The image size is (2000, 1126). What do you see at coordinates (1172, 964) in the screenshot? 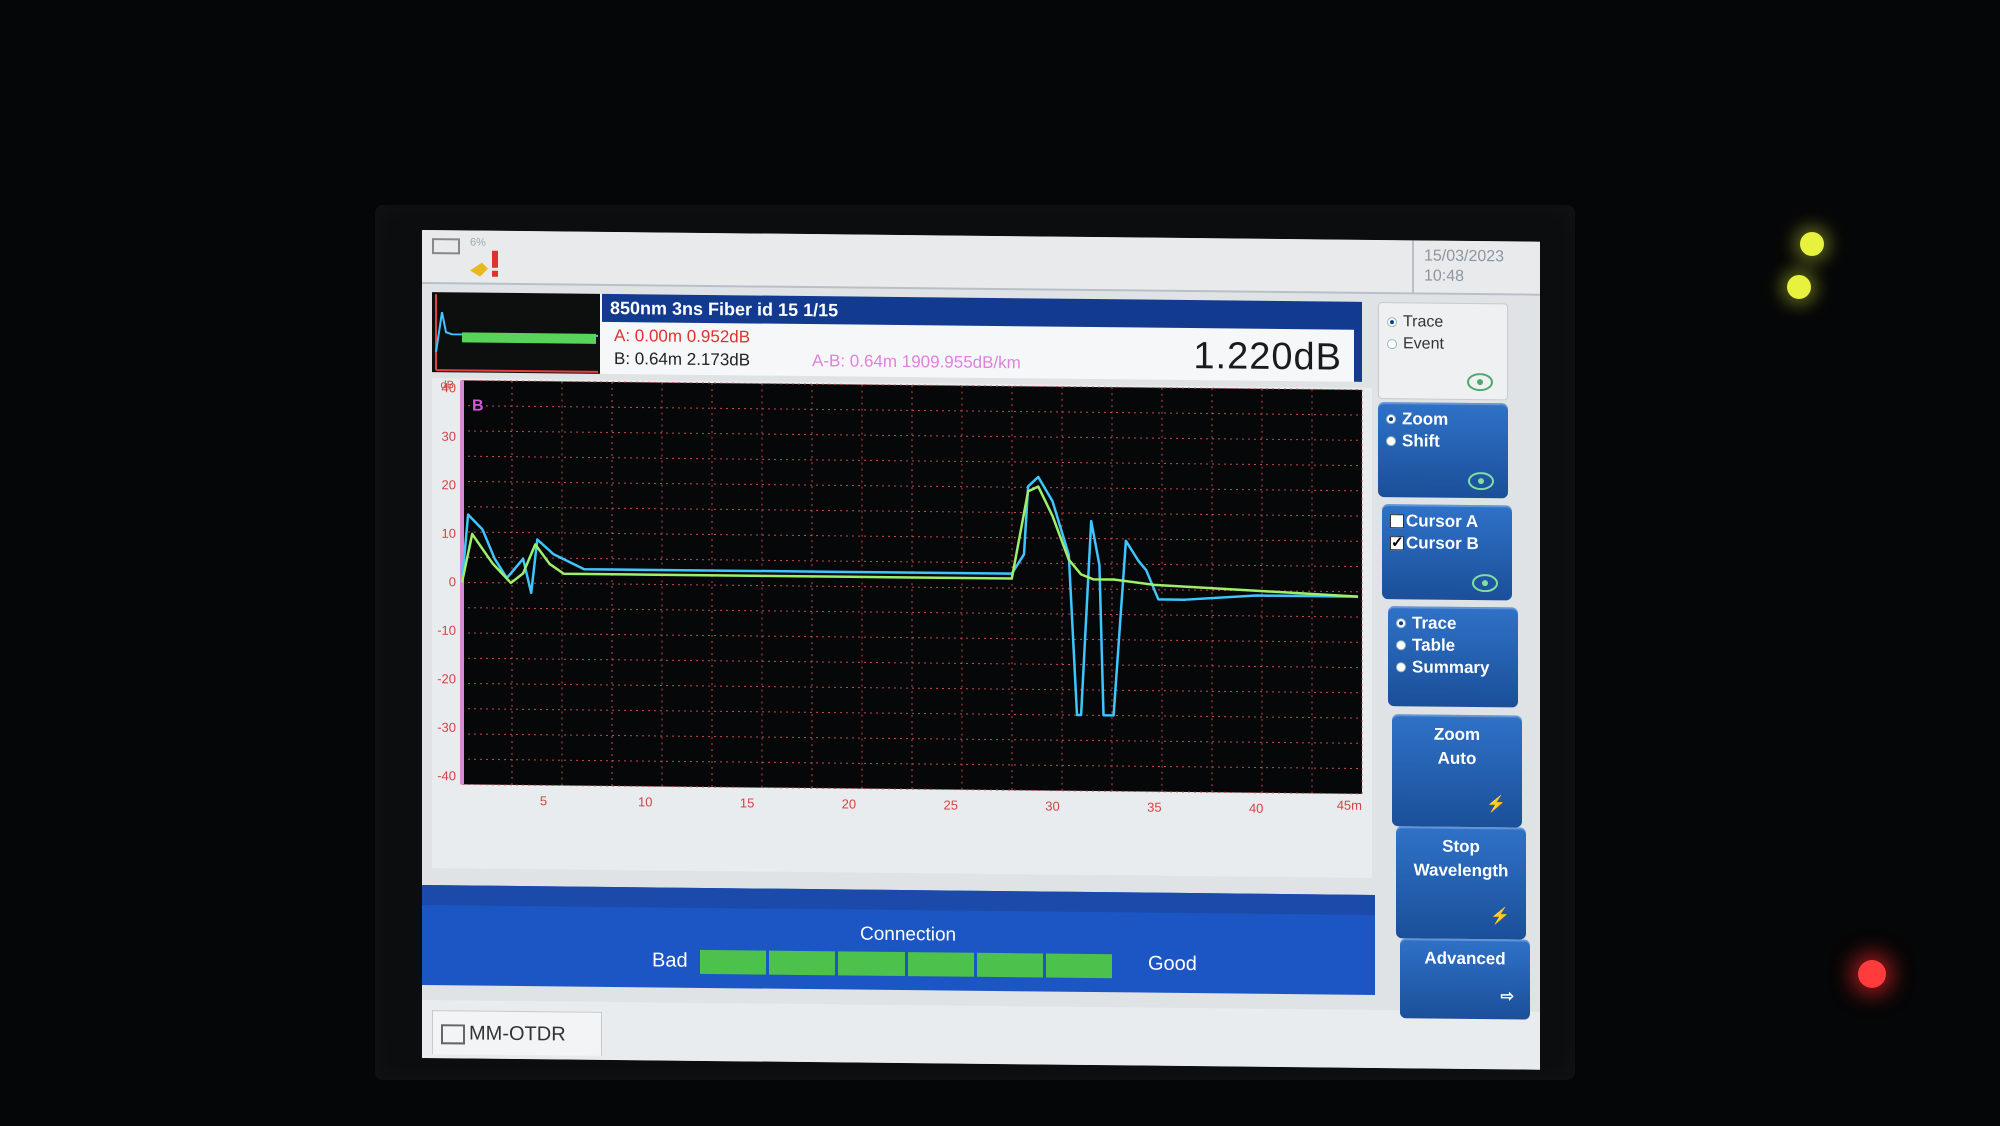
I see `connection-good-label: Good` at bounding box center [1172, 964].